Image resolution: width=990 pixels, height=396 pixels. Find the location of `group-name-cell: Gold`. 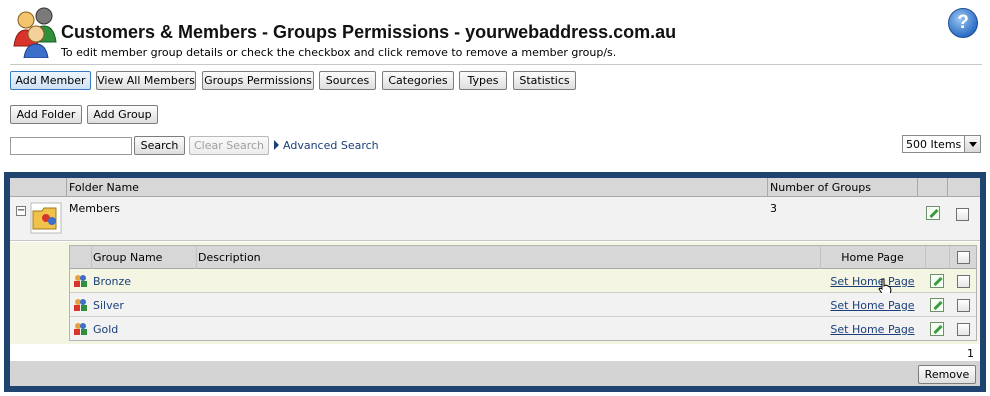

group-name-cell: Gold is located at coordinates (105, 329).